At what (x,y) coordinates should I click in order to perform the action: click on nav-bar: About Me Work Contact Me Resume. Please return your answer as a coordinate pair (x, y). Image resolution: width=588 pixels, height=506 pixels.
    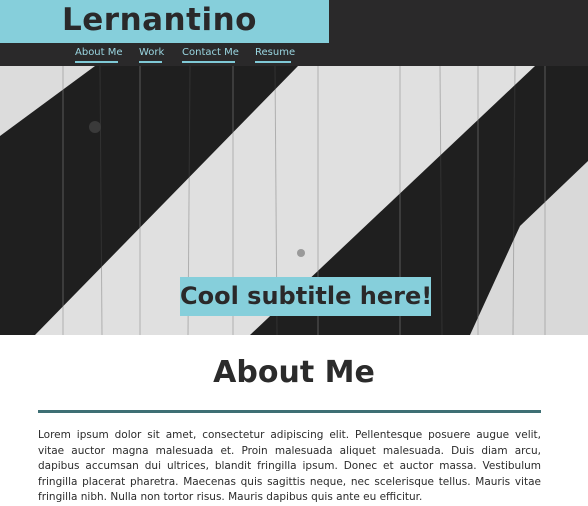
    Looking at the image, I should click on (294, 54).